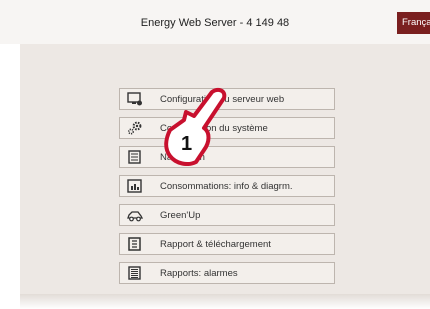  I want to click on header-bar: Energy Web Server - 4 149 48, so click(215, 22).